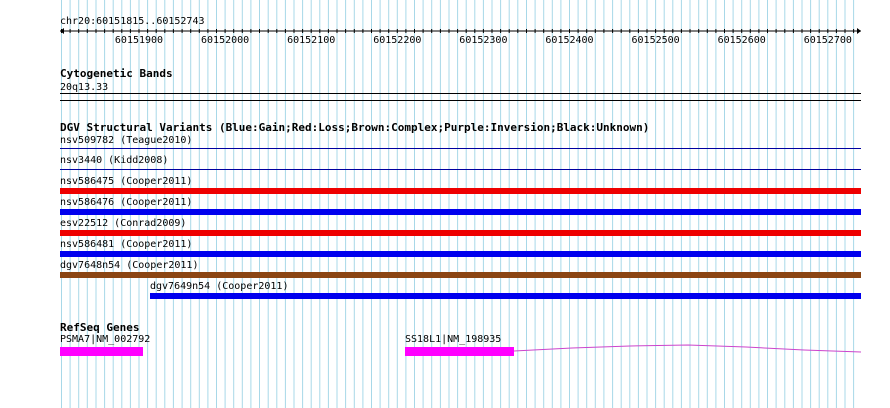 The height and width of the screenshot is (408, 890). Describe the element at coordinates (311, 40) in the screenshot. I see `ruler-tick-label: 60152100` at that location.